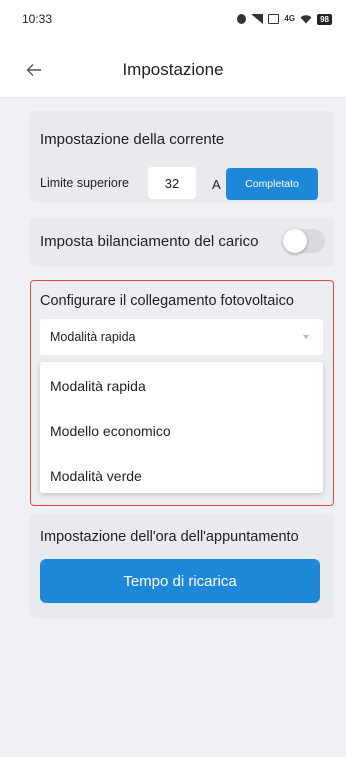 This screenshot has height=757, width=346. I want to click on current-setting-title: Impostazione della corrente, so click(132, 139).